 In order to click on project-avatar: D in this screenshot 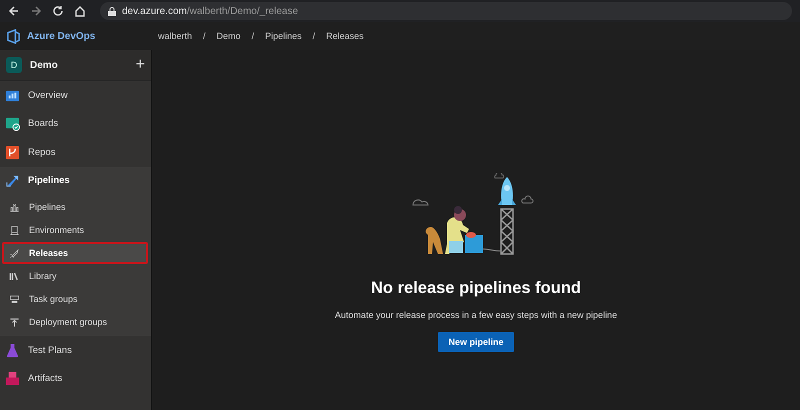, I will do `click(14, 65)`.